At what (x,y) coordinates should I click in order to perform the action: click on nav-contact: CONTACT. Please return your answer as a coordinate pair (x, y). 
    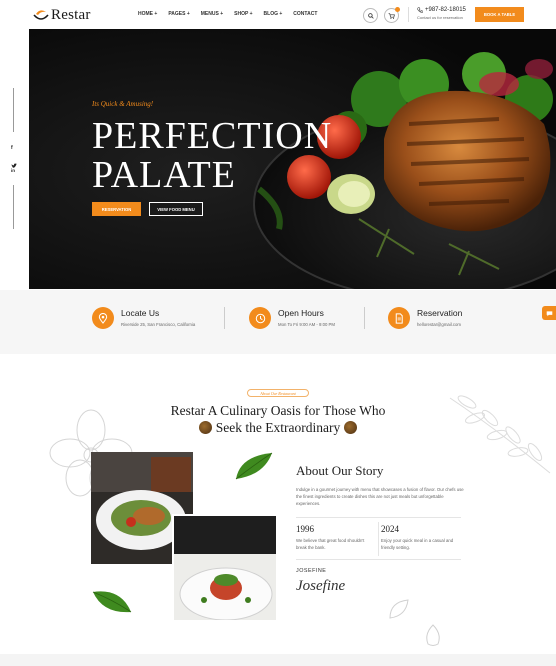
    Looking at the image, I should click on (305, 14).